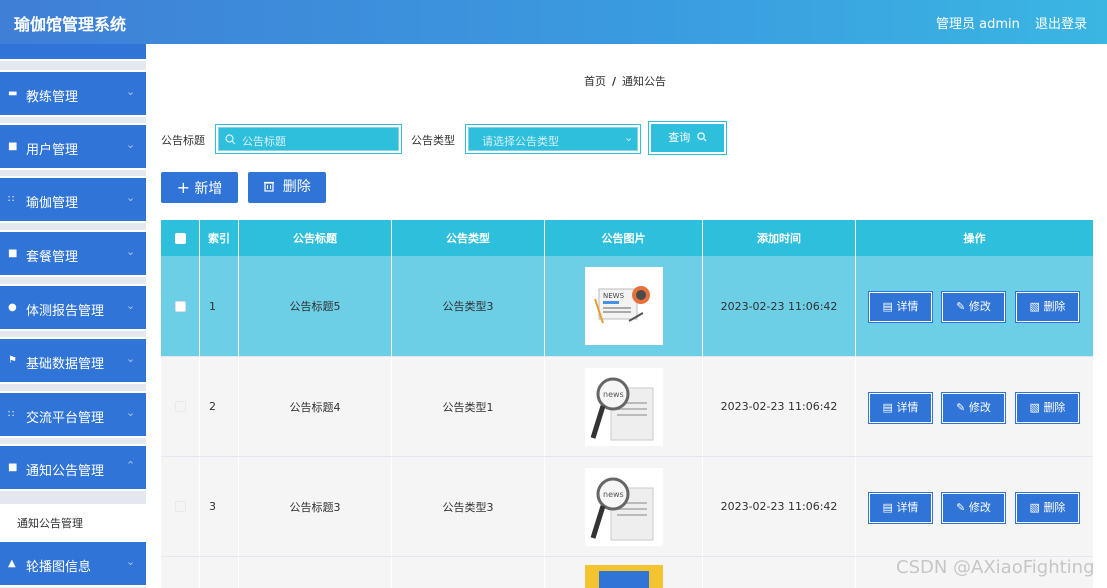 The width and height of the screenshot is (1107, 588). I want to click on person-icon: ●, so click(12, 307).